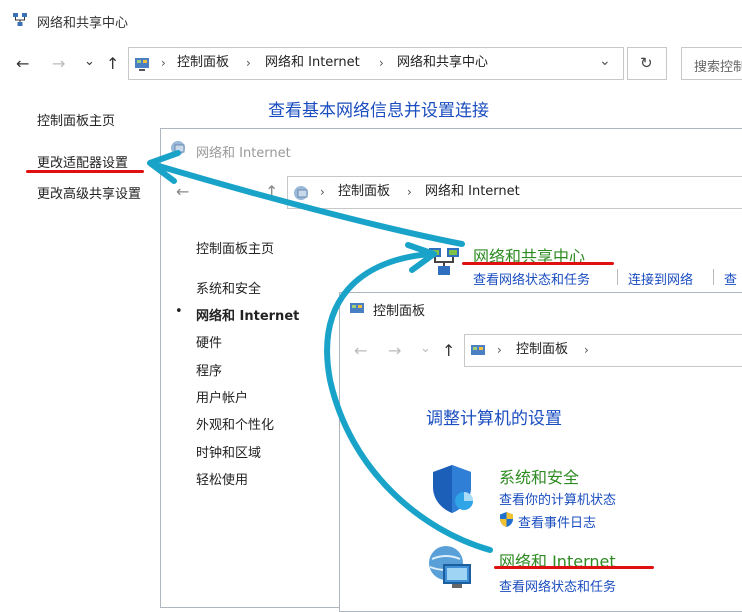 This screenshot has width=742, height=612. Describe the element at coordinates (408, 402) in the screenshot. I see `arrow-to-sharing-center` at that location.